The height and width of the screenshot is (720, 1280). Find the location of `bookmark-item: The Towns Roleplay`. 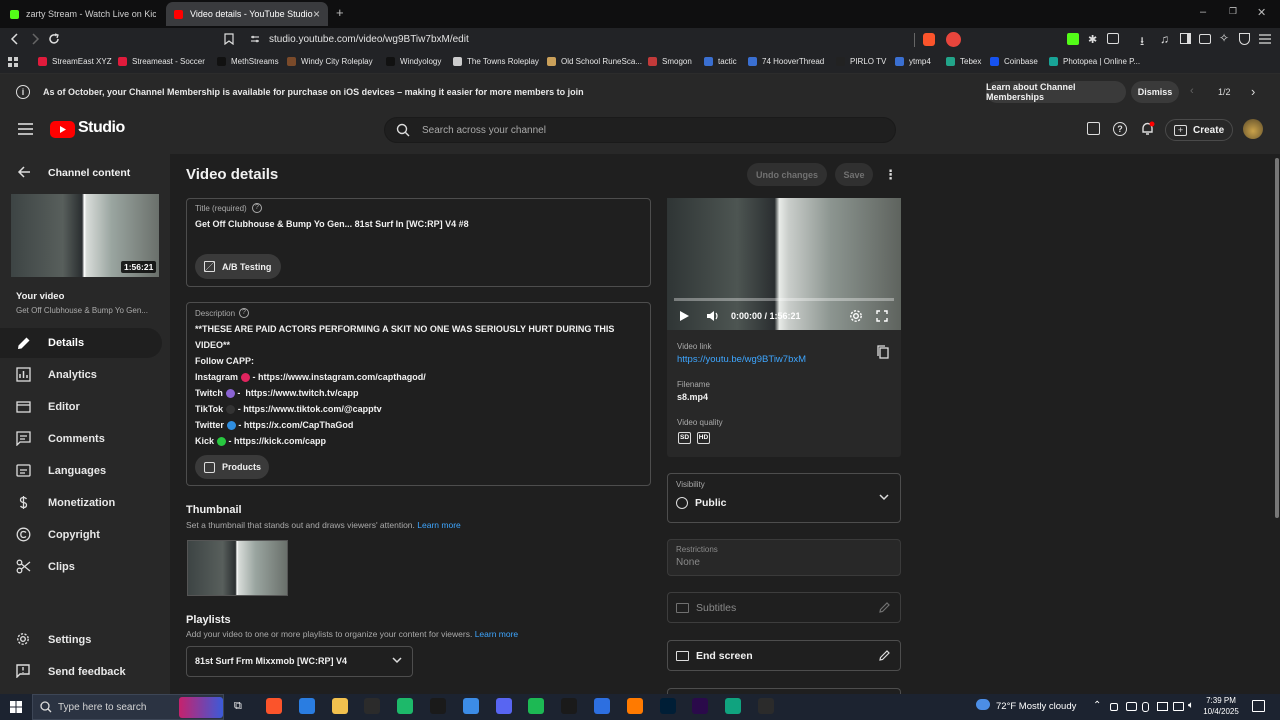

bookmark-item: The Towns Roleplay is located at coordinates (496, 61).